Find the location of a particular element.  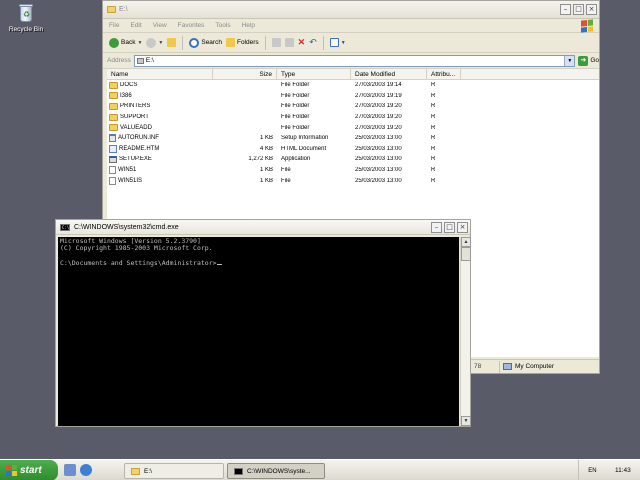

scroll-up-icon: ▲ is located at coordinates (466, 242).